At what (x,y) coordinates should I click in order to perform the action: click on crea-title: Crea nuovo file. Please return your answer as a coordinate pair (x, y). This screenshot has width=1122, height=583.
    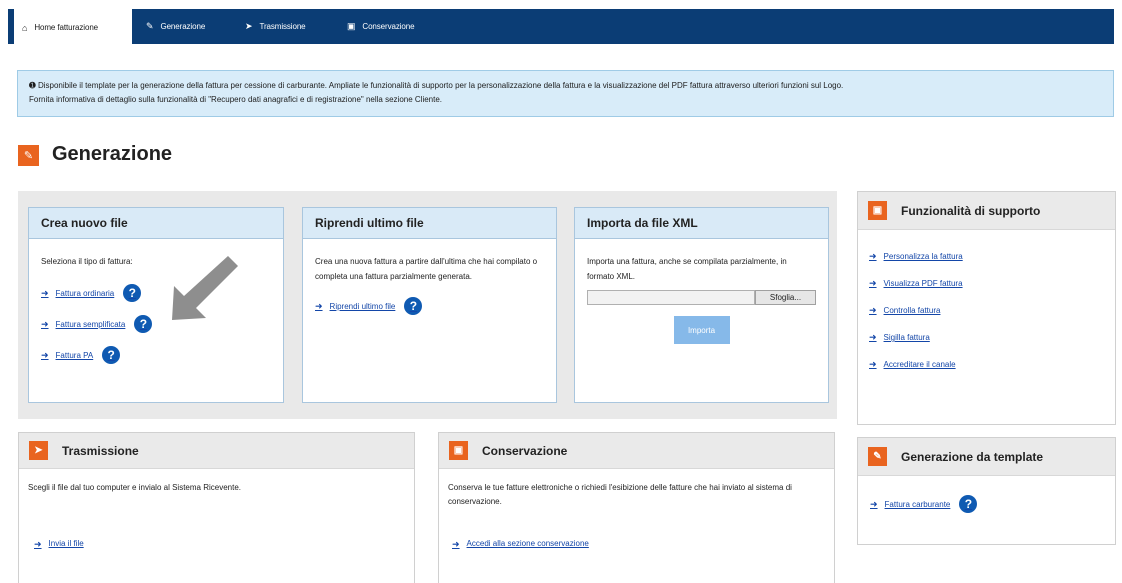
    Looking at the image, I should click on (156, 223).